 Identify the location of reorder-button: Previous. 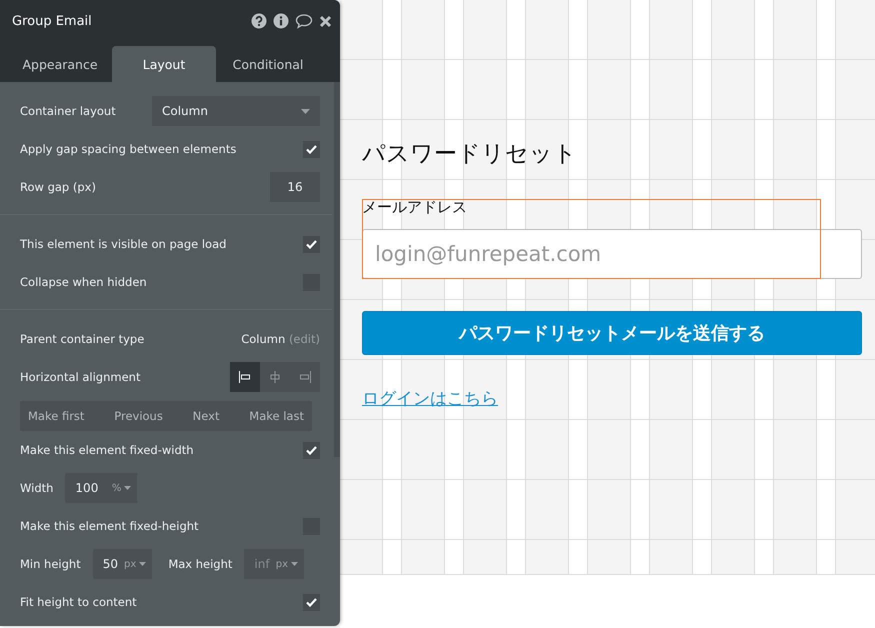
(138, 416).